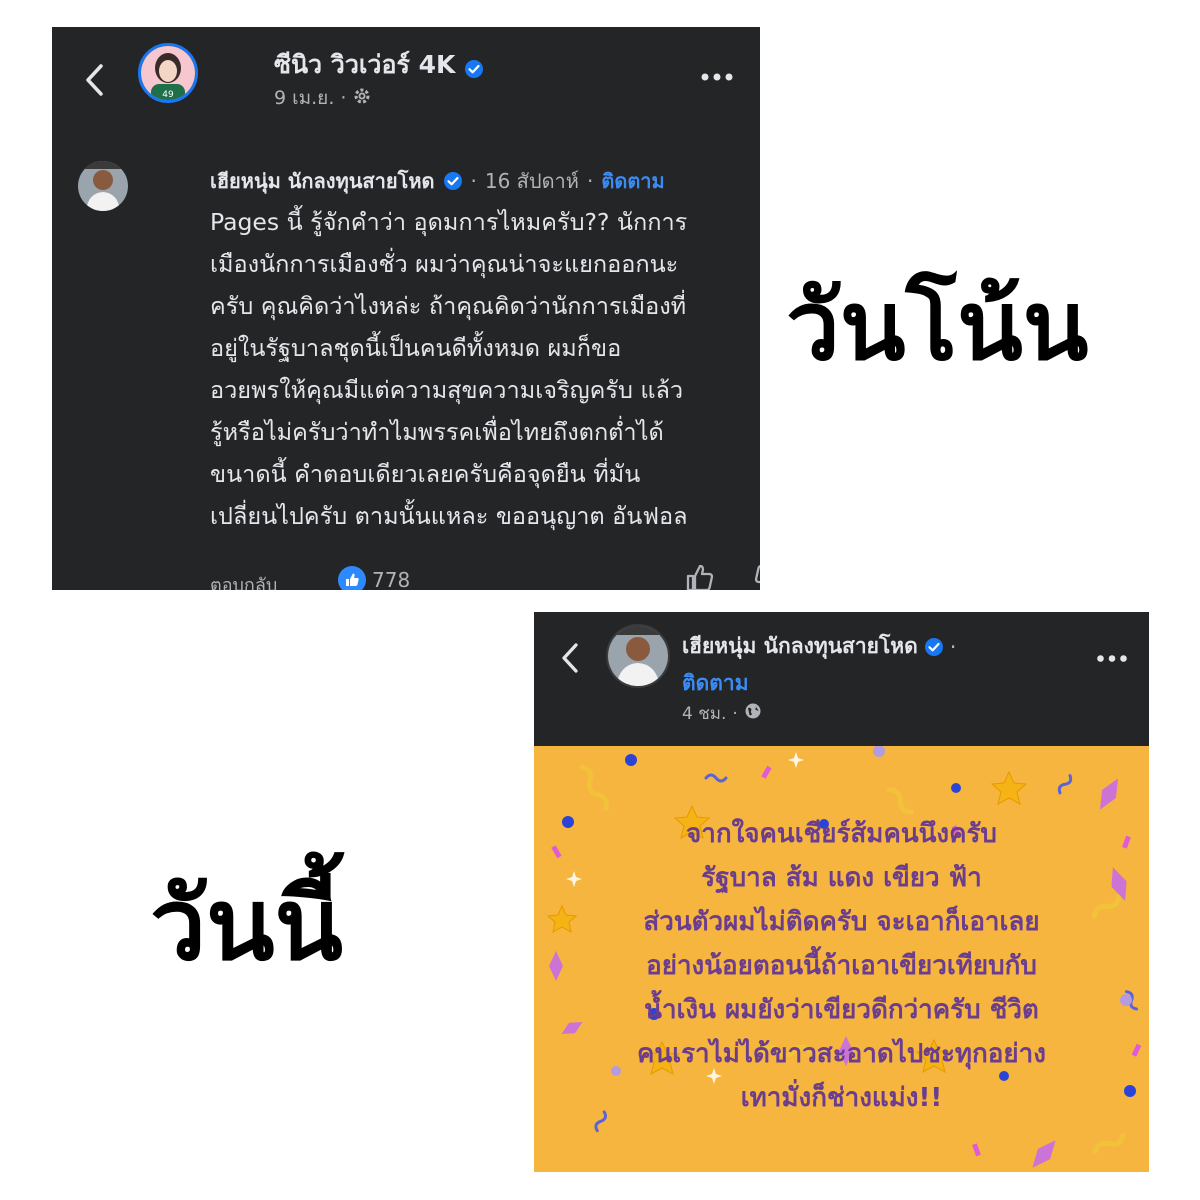  Describe the element at coordinates (841, 1098) in the screenshot. I see `post-line: เทามั่งก็ช่างแม่ง!!` at that location.